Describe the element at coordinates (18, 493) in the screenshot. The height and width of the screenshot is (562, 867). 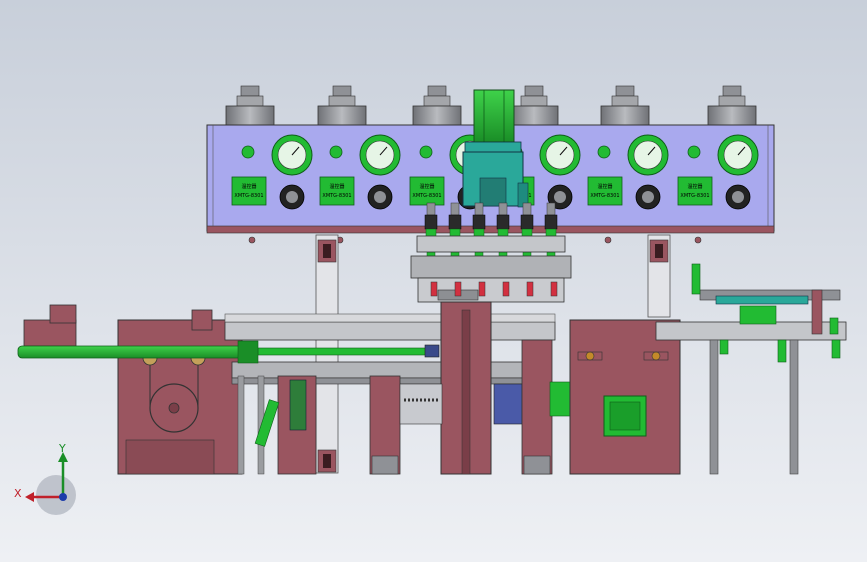
I see `axis-label-x: X` at that location.